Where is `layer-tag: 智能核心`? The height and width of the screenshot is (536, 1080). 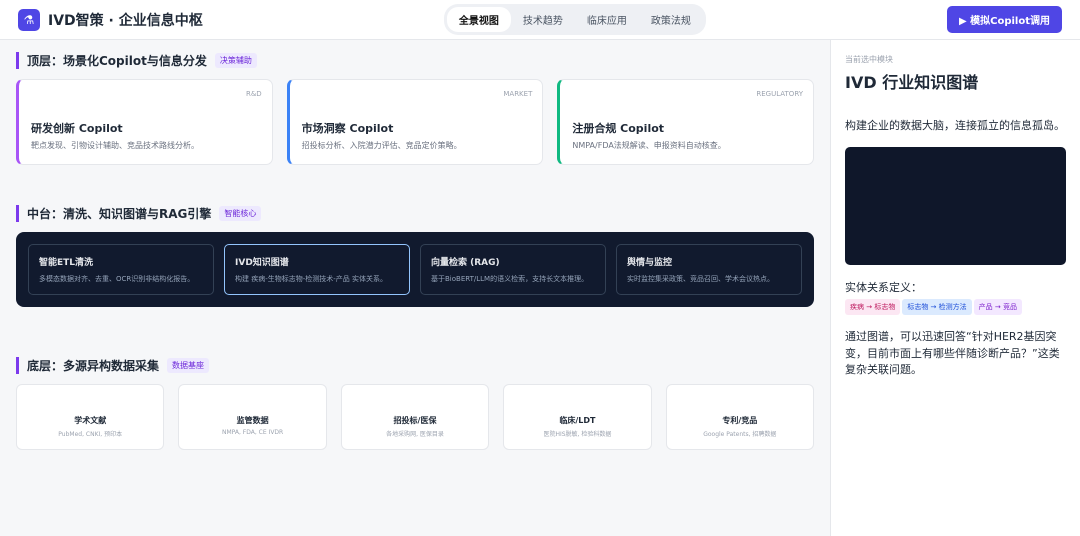
layer-tag: 智能核心 is located at coordinates (240, 213).